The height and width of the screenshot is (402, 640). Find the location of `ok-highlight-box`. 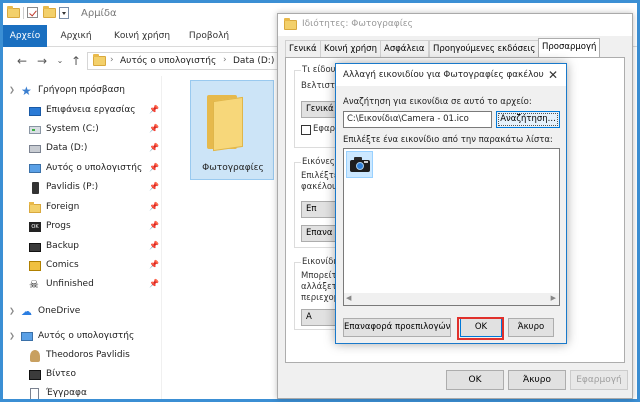

ok-highlight-box is located at coordinates (480, 328).